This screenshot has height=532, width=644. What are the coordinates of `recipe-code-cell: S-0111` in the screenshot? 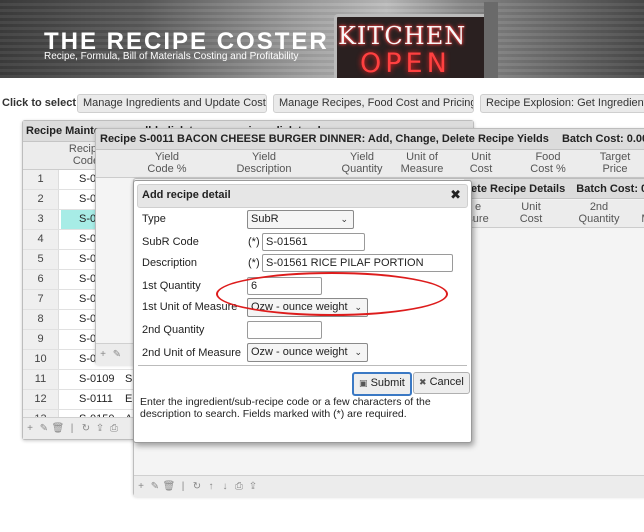 It's located at (96, 399).